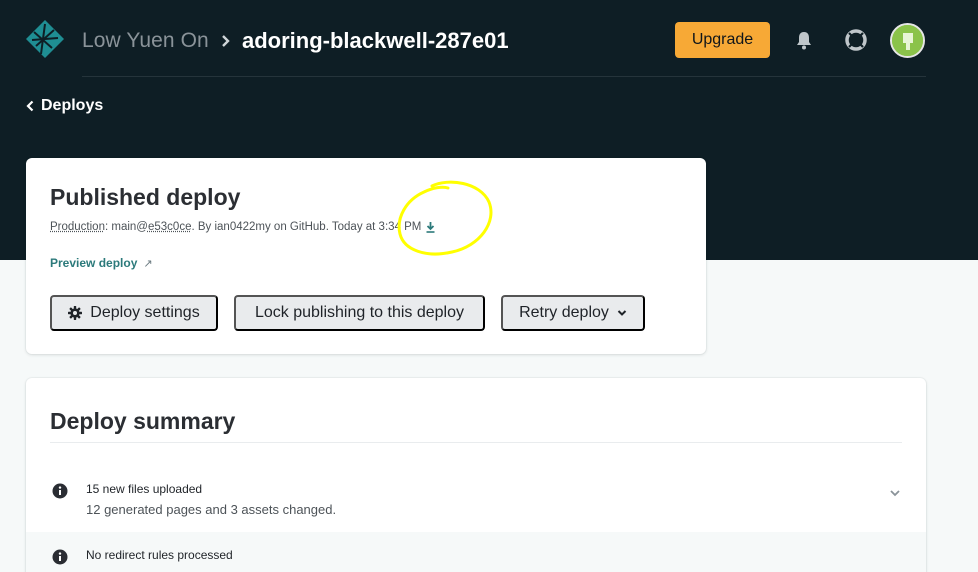  I want to click on header-divider, so click(504, 76).